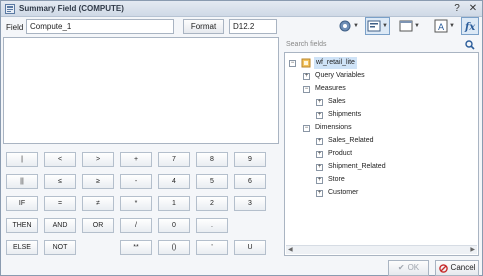 Image resolution: width=483 pixels, height=276 pixels. I want to click on format-value: D12.2, so click(253, 26).